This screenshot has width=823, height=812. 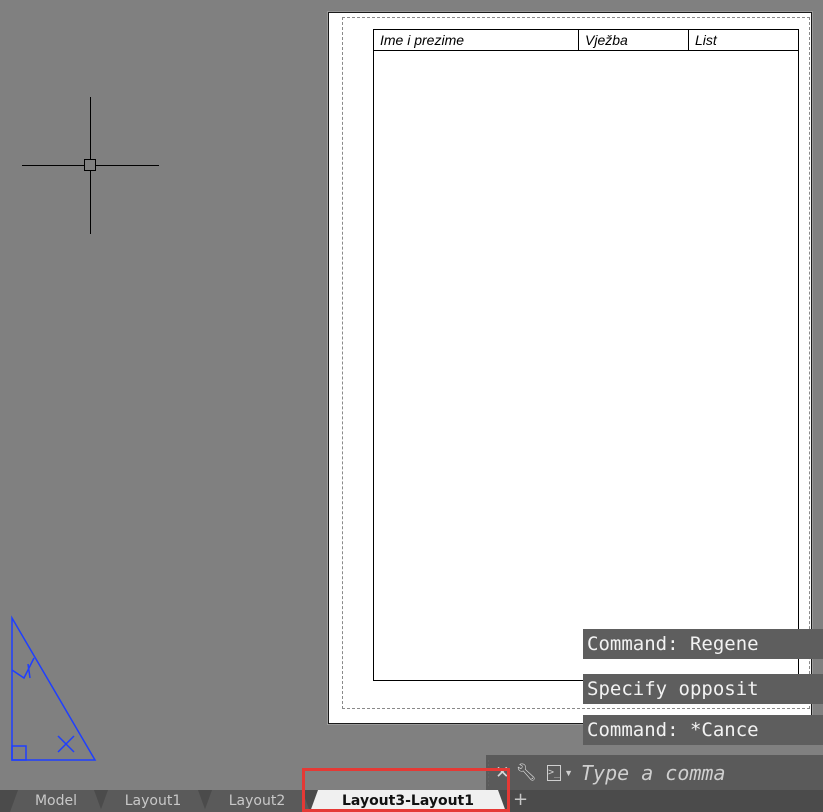 What do you see at coordinates (90, 165) in the screenshot?
I see `pickbox` at bounding box center [90, 165].